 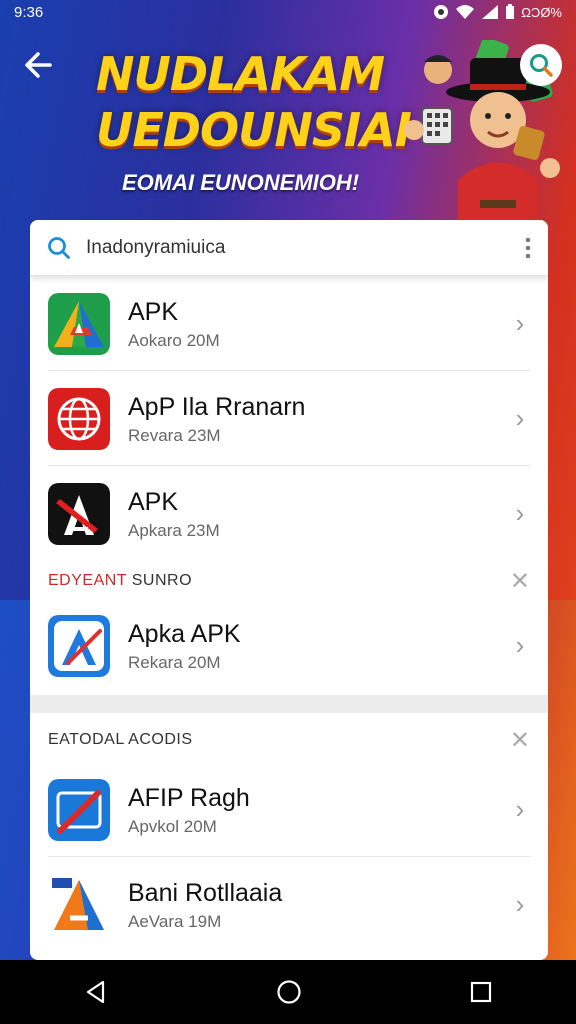 What do you see at coordinates (289, 513) in the screenshot?
I see `list-item: APK Apkara 23M ›` at bounding box center [289, 513].